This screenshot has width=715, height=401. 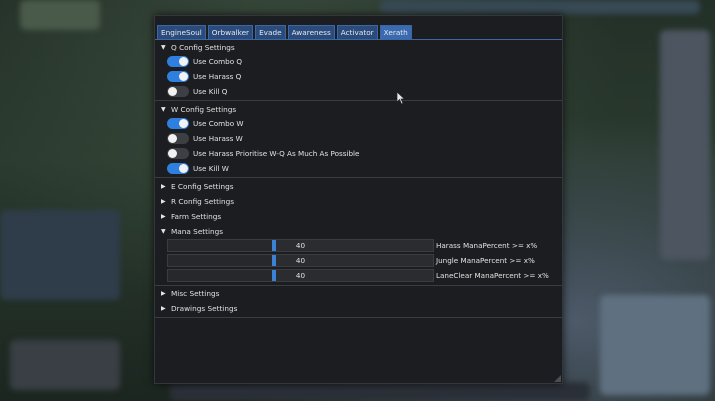 I want to click on section-label: Drawings Settings, so click(x=204, y=308).